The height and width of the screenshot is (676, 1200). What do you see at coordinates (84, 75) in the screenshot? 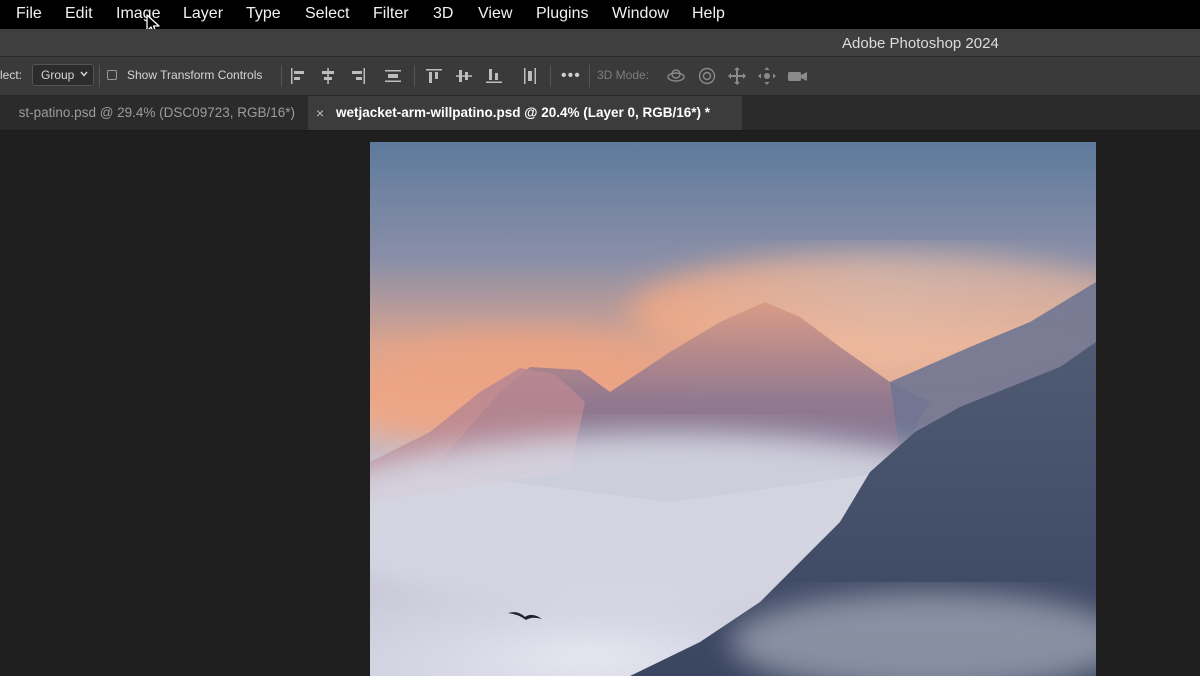
I see `chevron-down-icon` at bounding box center [84, 75].